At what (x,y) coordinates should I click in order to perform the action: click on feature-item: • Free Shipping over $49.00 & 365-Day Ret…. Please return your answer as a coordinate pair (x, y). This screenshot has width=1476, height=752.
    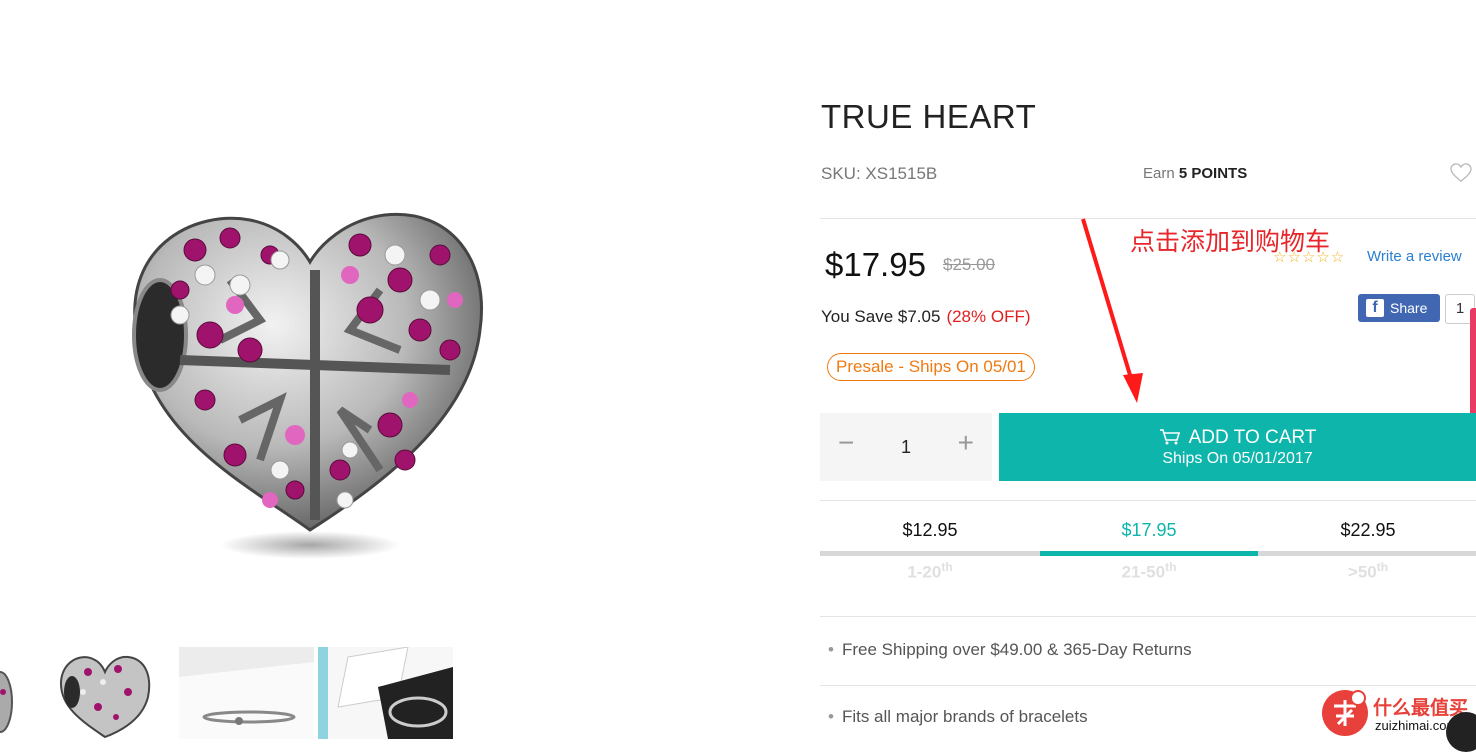
    Looking at the image, I should click on (1010, 650).